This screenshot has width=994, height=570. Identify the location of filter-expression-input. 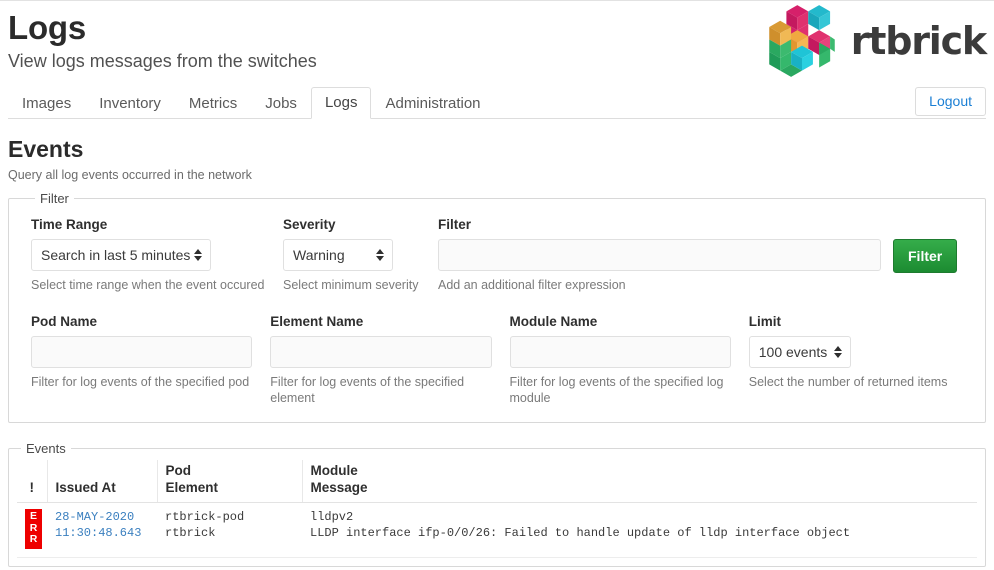
(659, 255).